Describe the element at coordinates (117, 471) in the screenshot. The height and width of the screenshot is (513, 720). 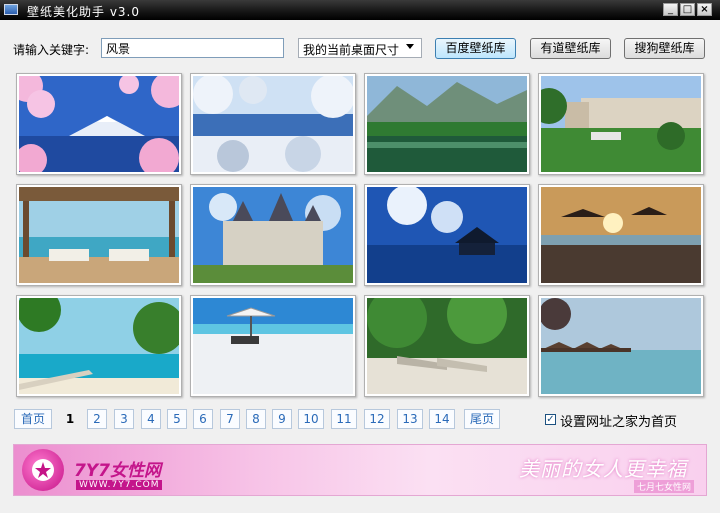
I see `brand-logo-text: 7Y7女性网` at that location.